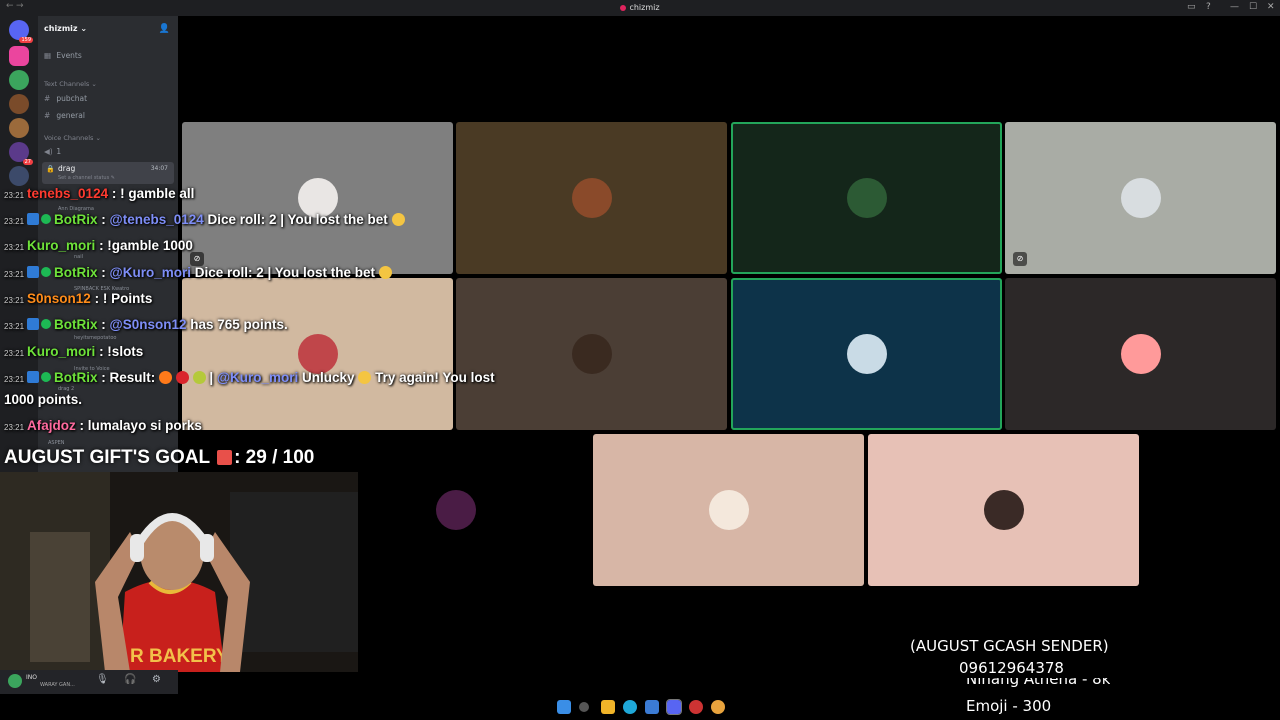 Image resolution: width=1280 pixels, height=720 pixels. What do you see at coordinates (696, 707) in the screenshot?
I see `obs-icon` at bounding box center [696, 707].